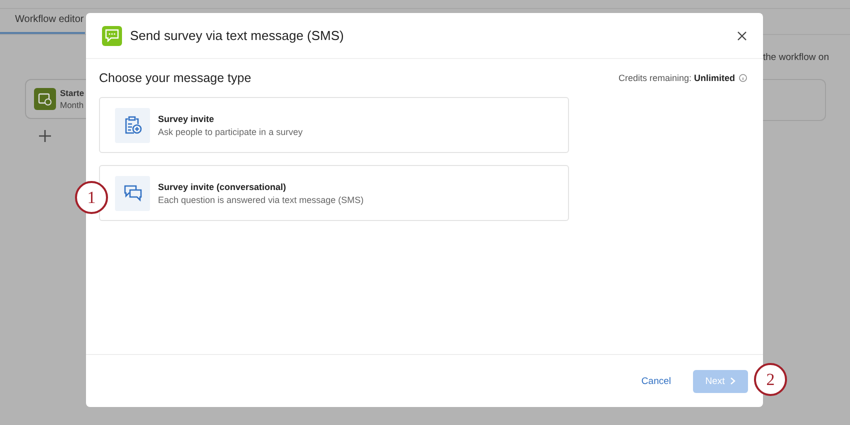 This screenshot has width=850, height=425. What do you see at coordinates (656, 381) in the screenshot?
I see `cancel-button: Cancel` at bounding box center [656, 381].